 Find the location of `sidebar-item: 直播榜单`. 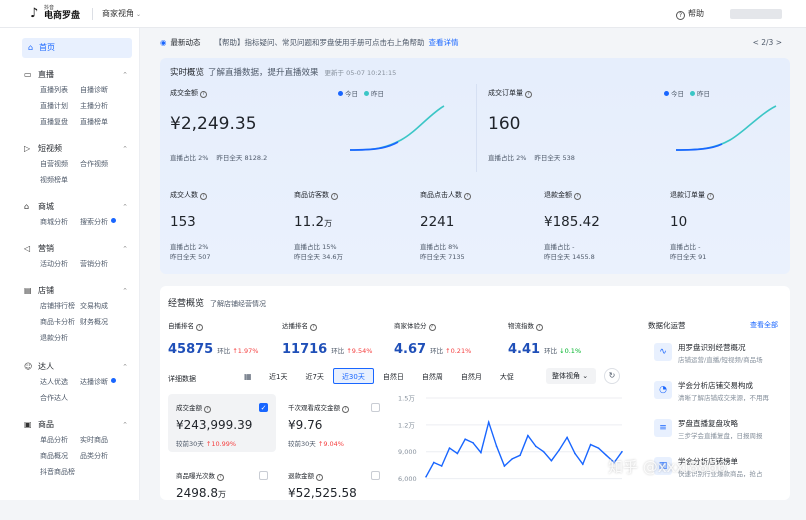

sidebar-item: 直播榜单 is located at coordinates (110, 122).